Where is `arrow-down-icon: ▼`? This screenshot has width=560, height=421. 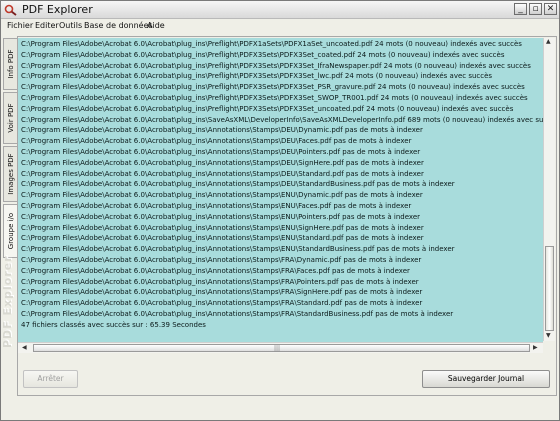
arrow-down-icon: ▼ is located at coordinates (548, 336).